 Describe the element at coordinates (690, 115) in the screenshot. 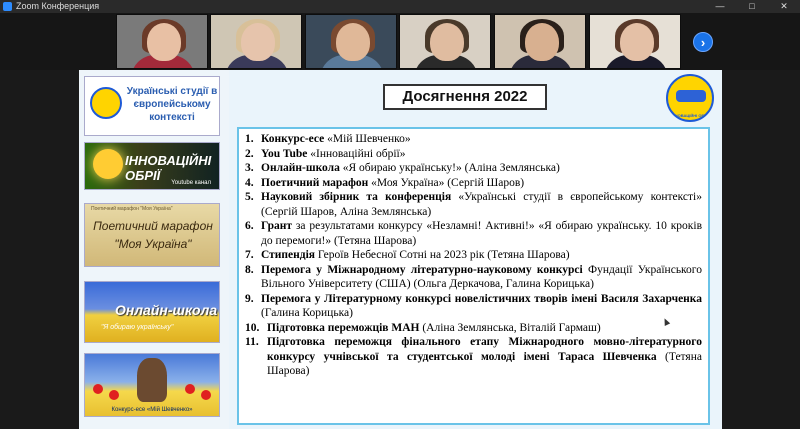

I see `emblem-text: ІННОВАЦІЙНІ ОБРІЇ` at that location.